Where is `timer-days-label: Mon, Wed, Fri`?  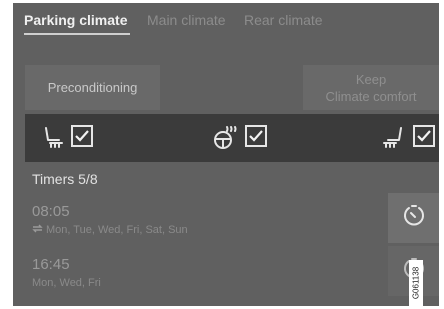 timer-days-label: Mon, Wed, Fri is located at coordinates (66, 283).